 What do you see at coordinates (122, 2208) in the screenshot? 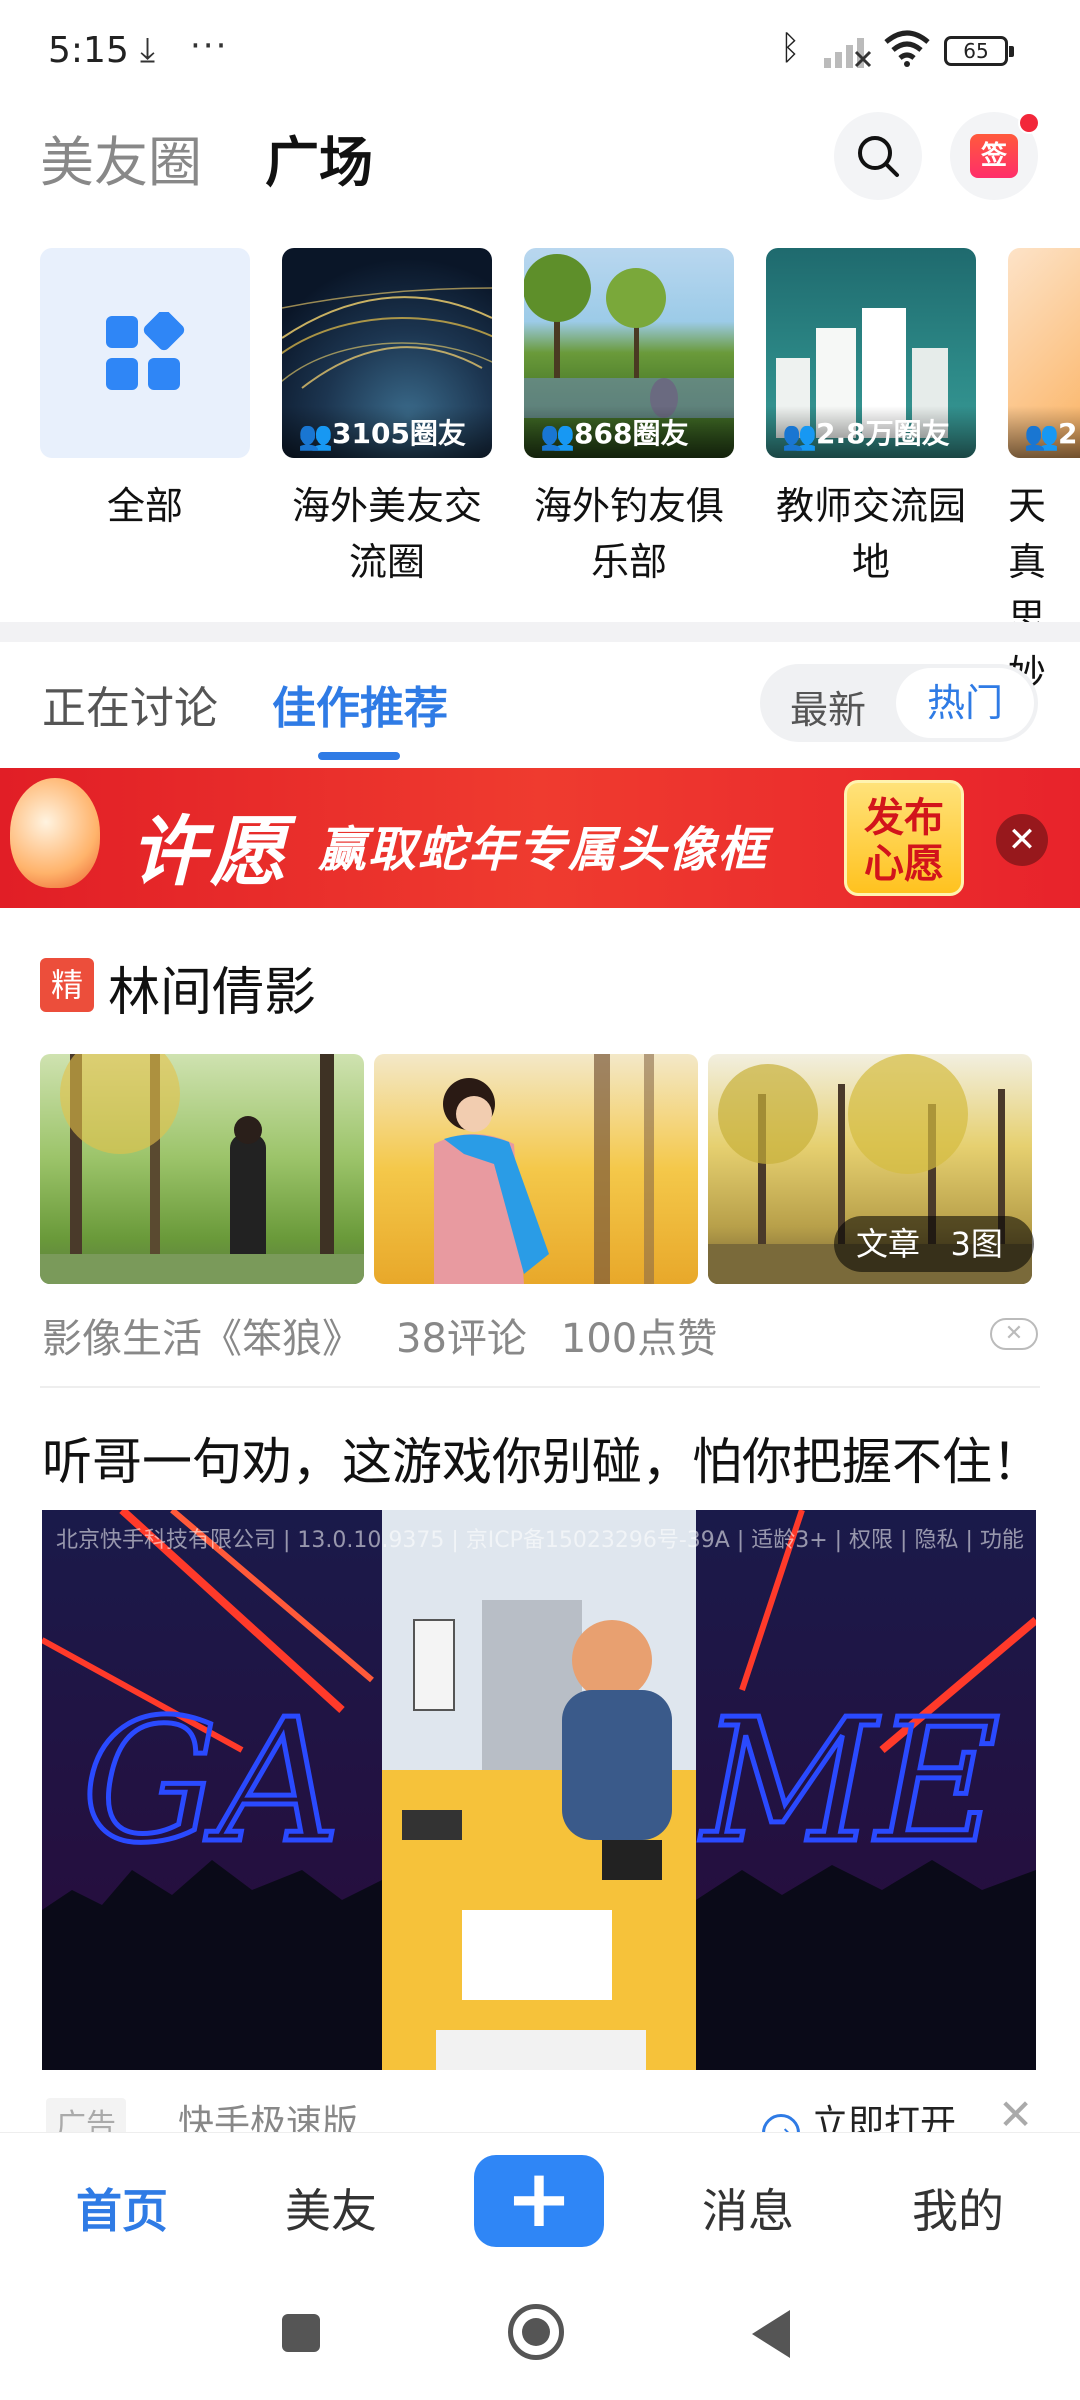
I see `nav-home: 首页` at bounding box center [122, 2208].